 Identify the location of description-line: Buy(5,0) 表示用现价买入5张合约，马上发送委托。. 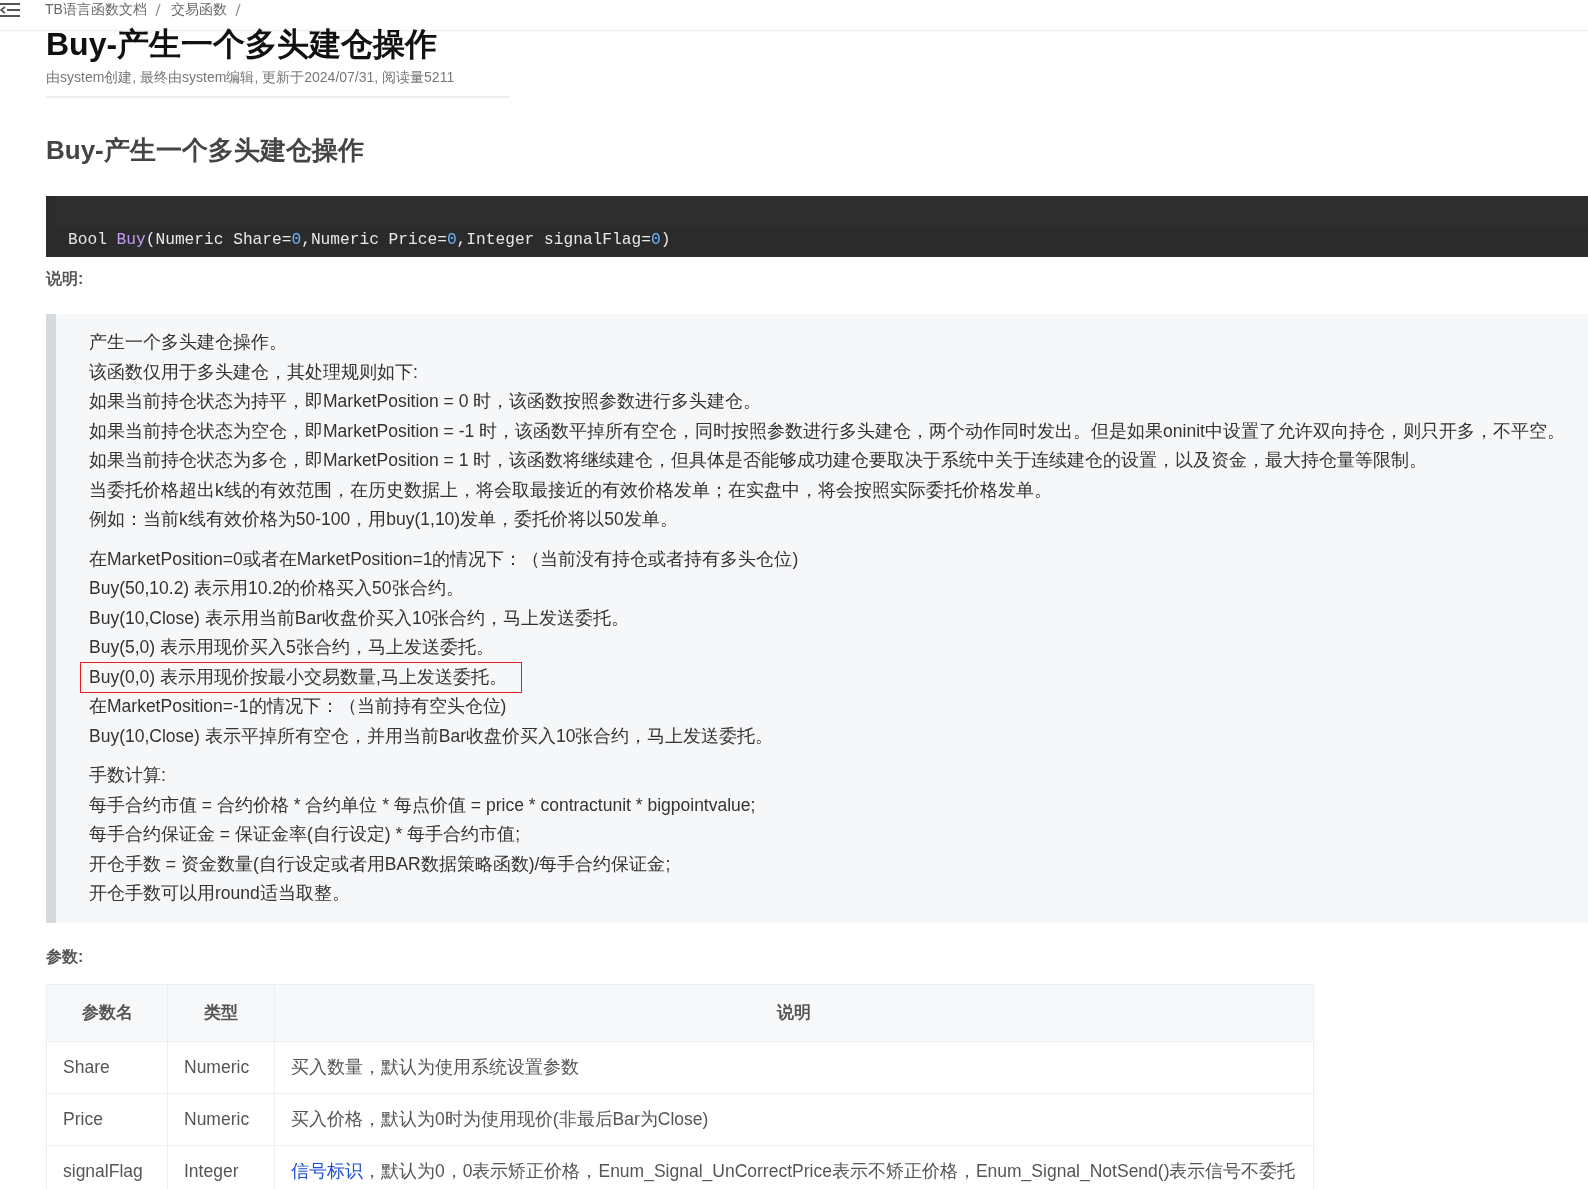
(291, 647).